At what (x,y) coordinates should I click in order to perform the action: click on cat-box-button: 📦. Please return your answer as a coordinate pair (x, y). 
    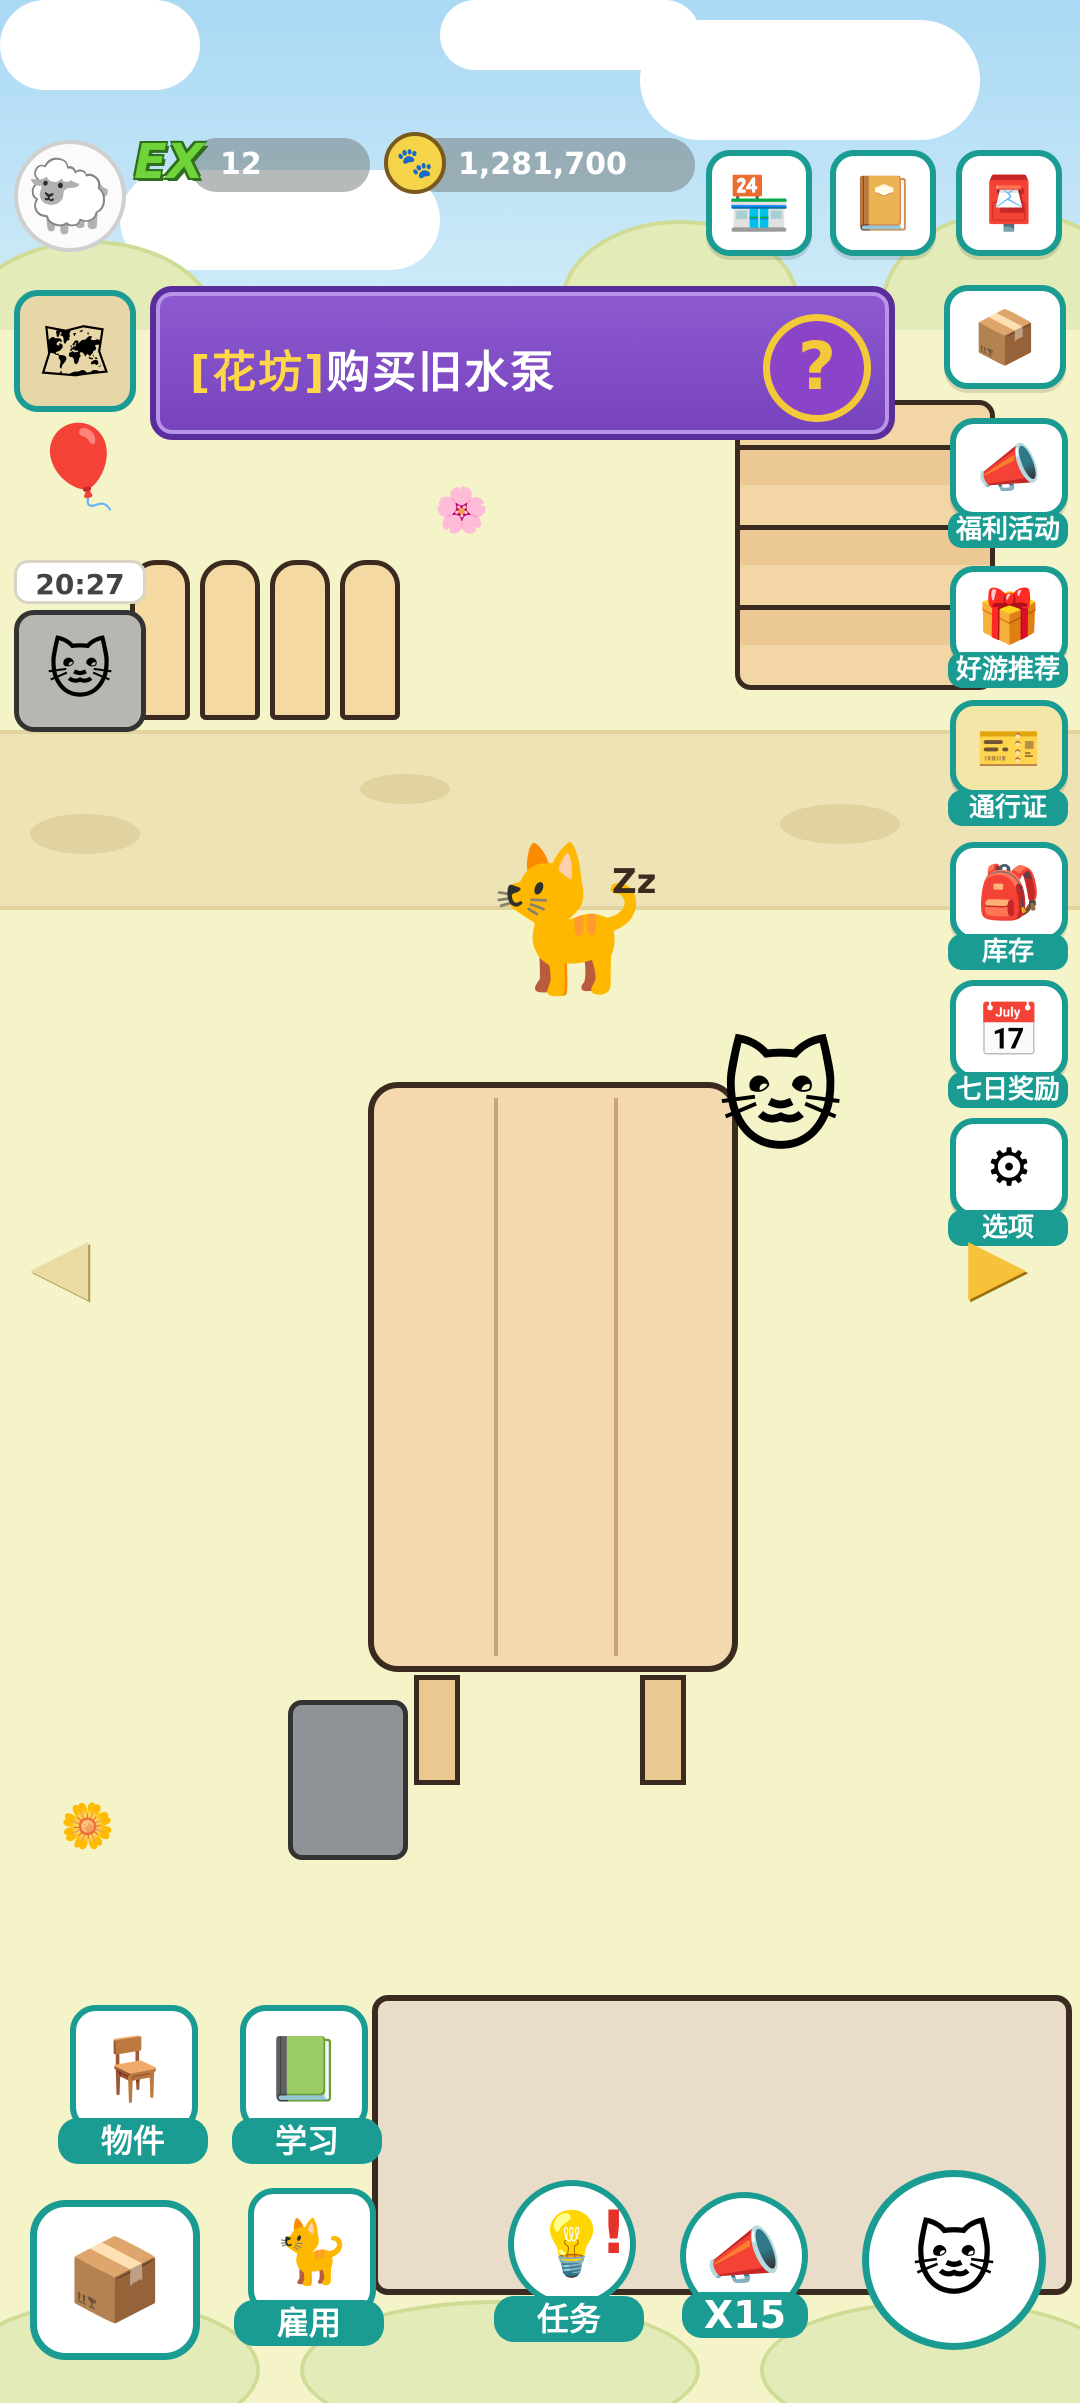
    Looking at the image, I should click on (1005, 337).